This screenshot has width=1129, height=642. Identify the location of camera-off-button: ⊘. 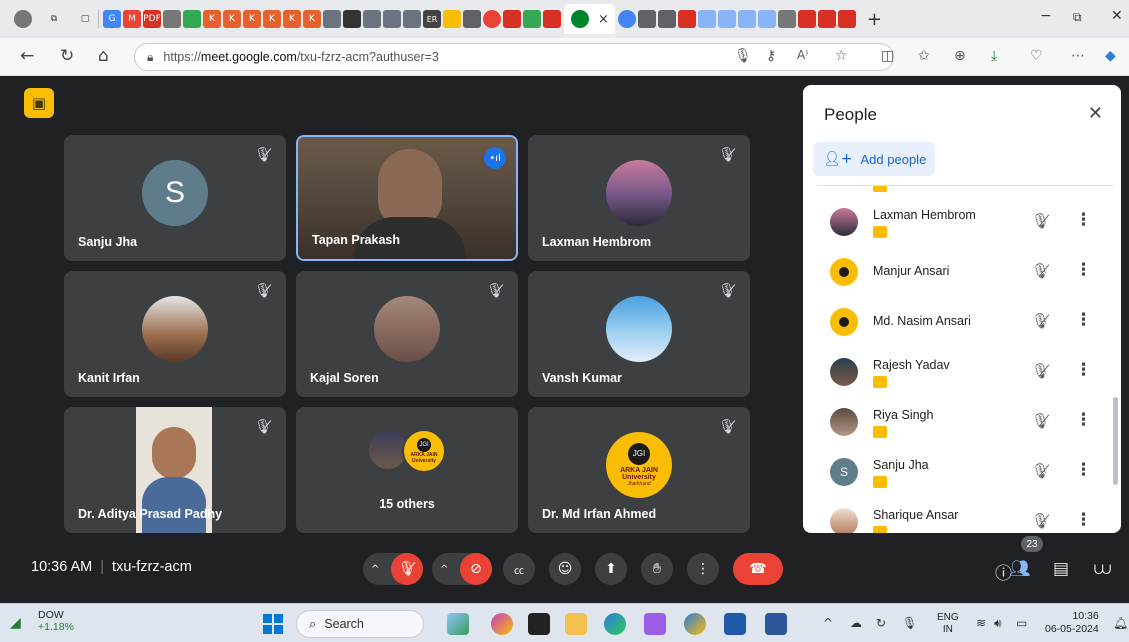
(476, 569).